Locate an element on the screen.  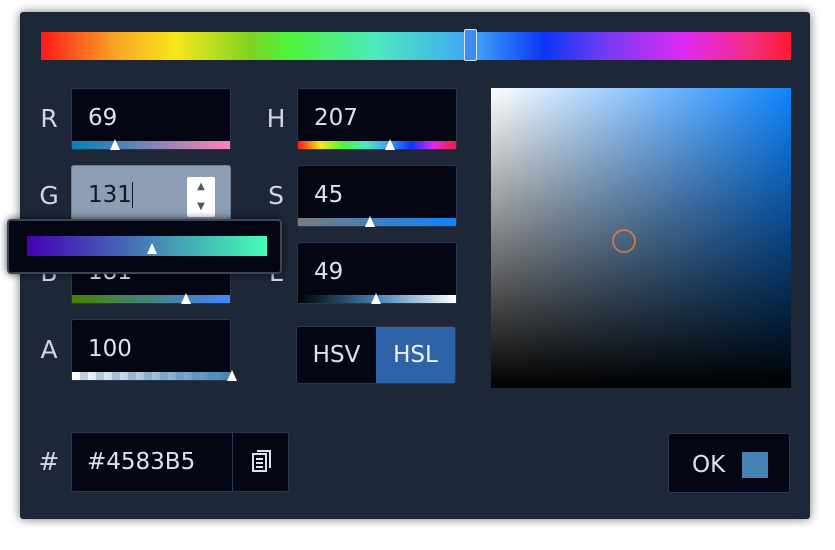
color-mode-toggle: HSV HSL is located at coordinates (376, 355).